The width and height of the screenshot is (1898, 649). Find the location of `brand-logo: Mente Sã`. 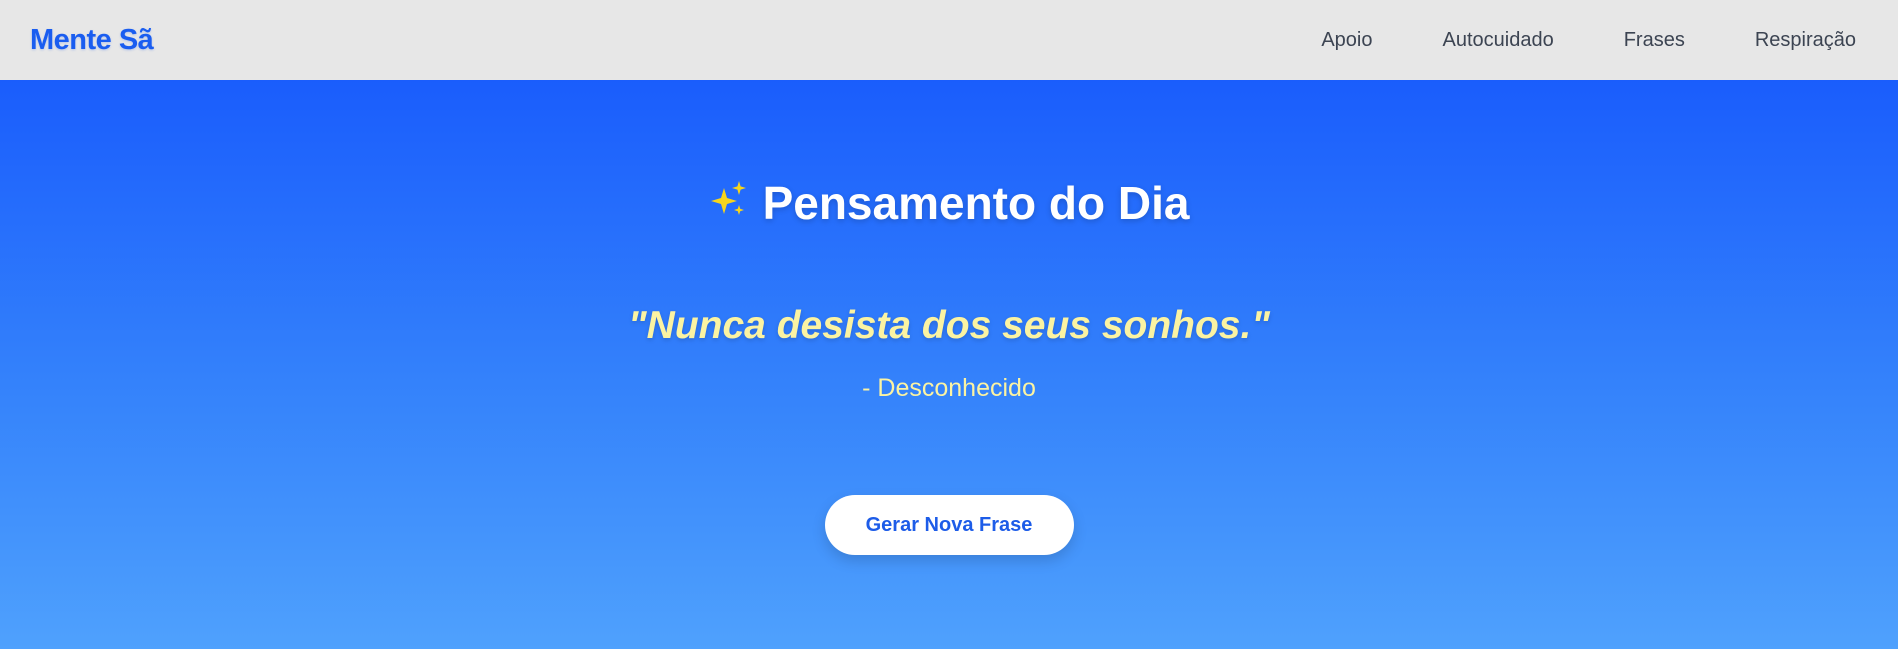

brand-logo: Mente Sã is located at coordinates (92, 40).